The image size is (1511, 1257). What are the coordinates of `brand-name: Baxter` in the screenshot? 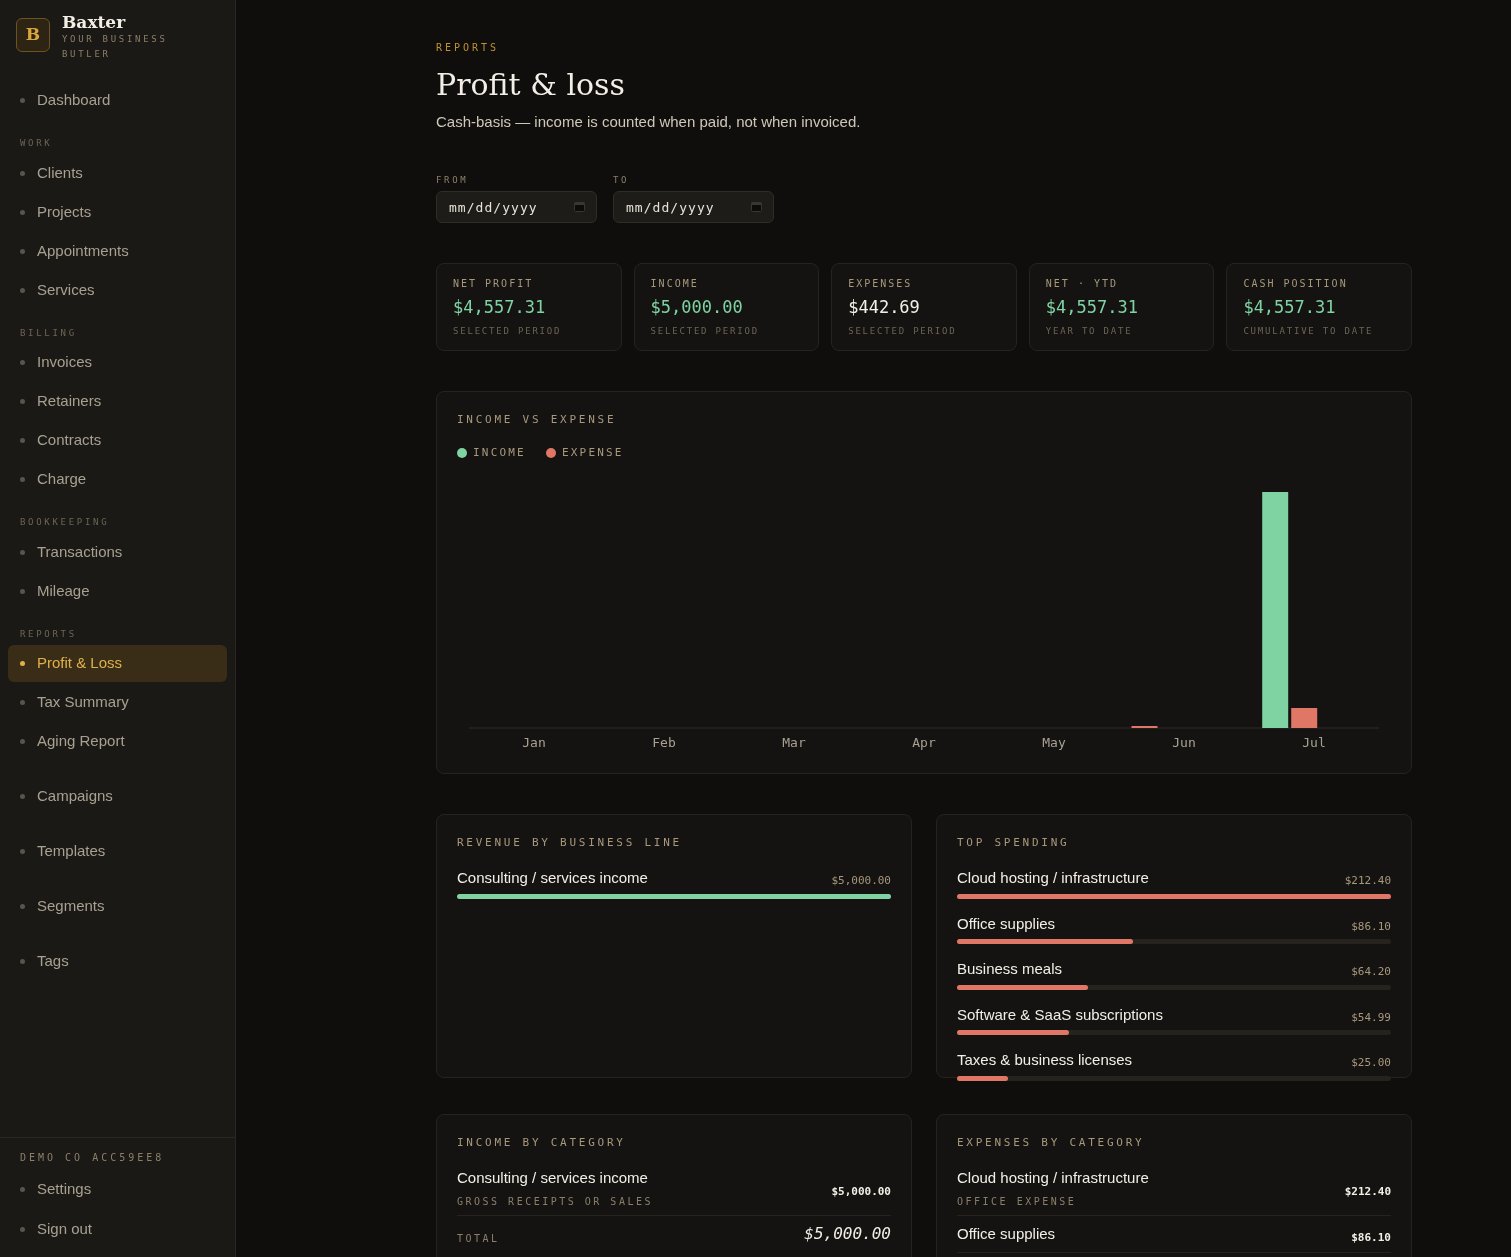 It's located at (94, 22).